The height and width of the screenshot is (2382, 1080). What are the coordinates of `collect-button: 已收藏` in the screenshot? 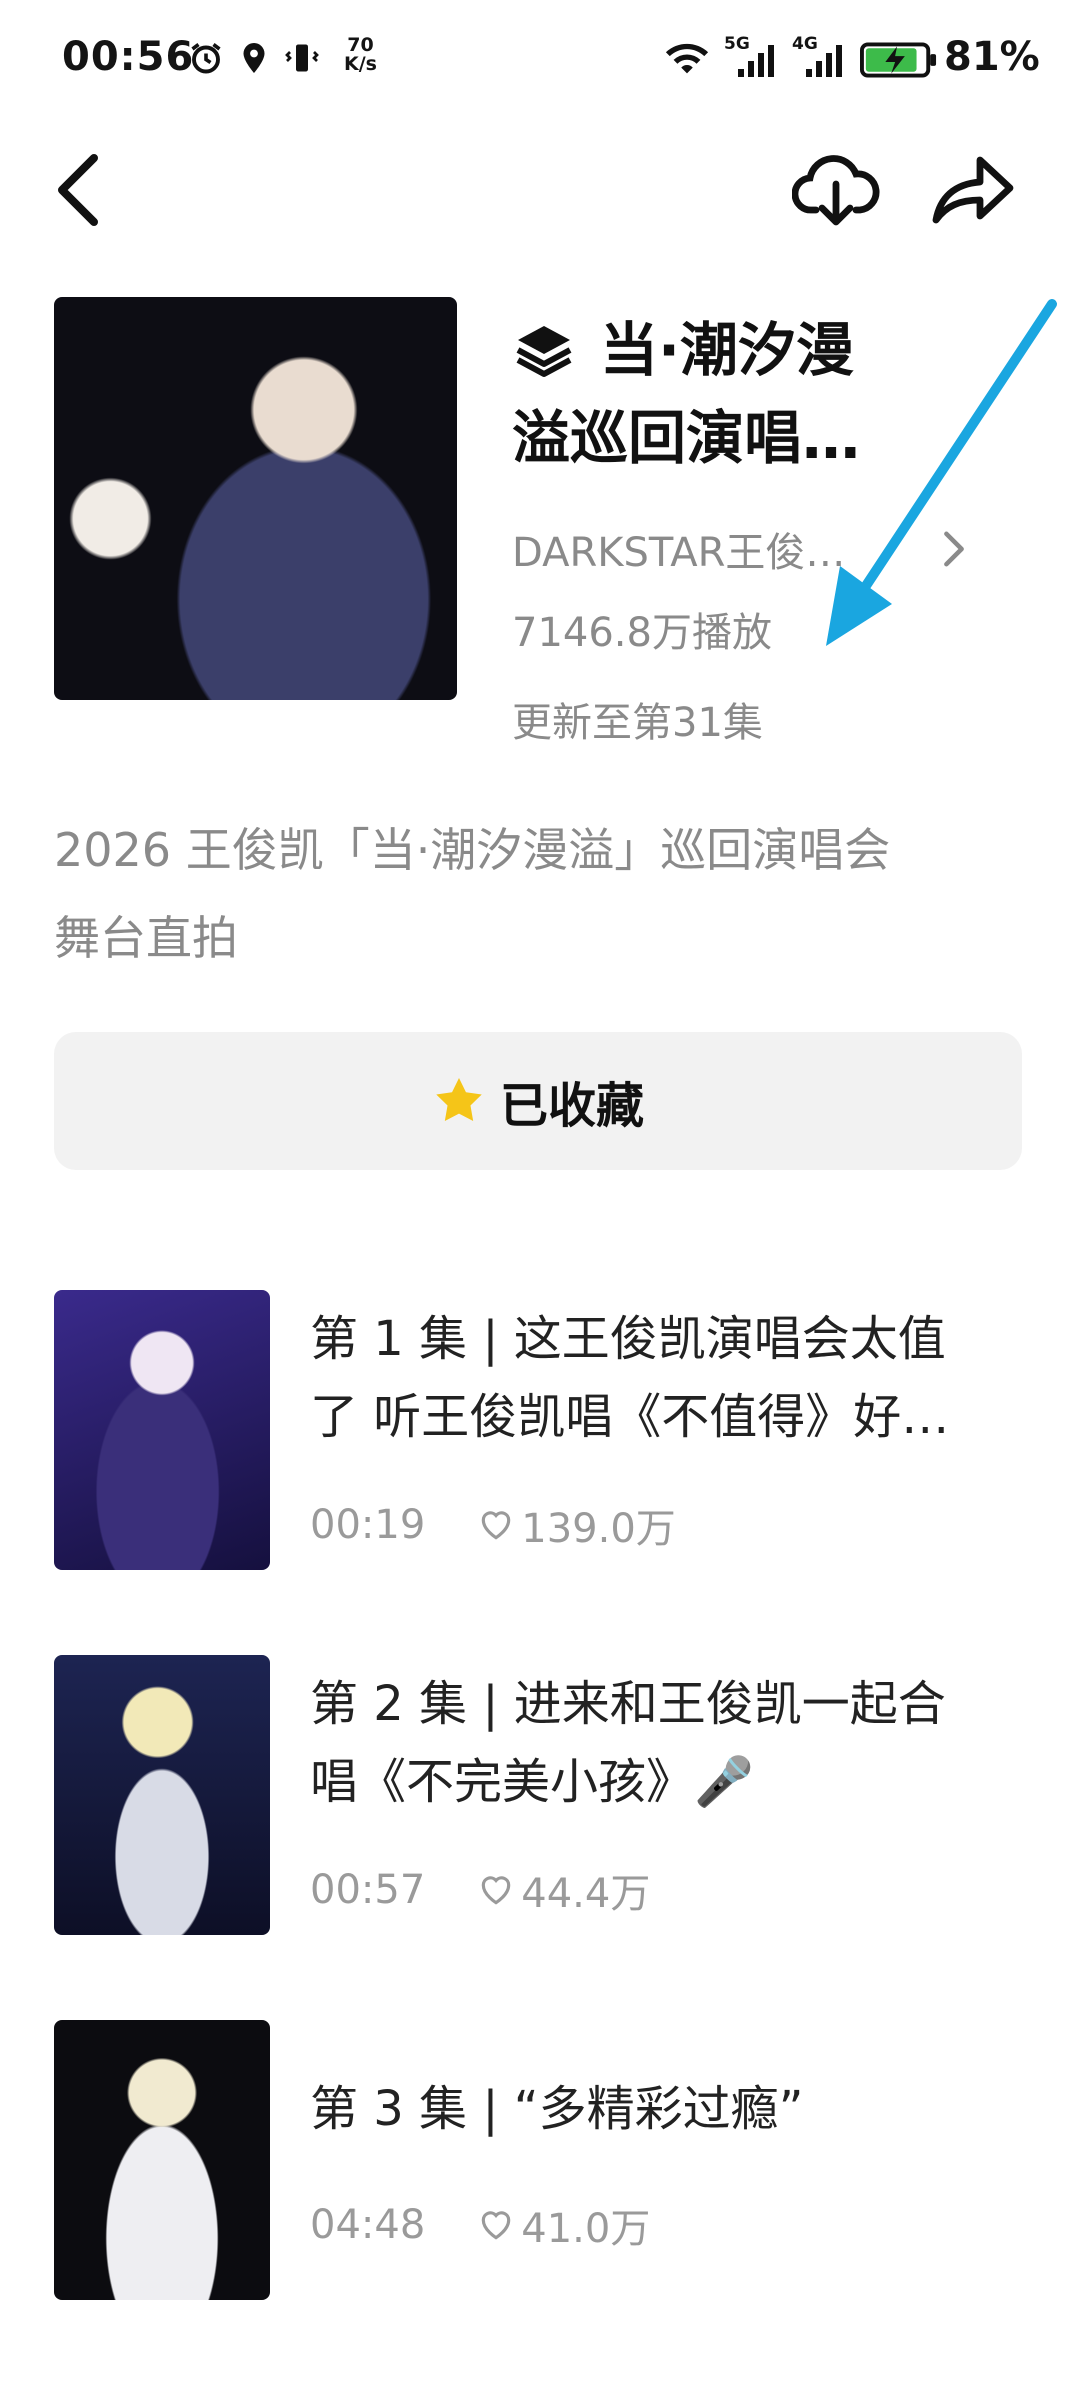 It's located at (538, 1101).